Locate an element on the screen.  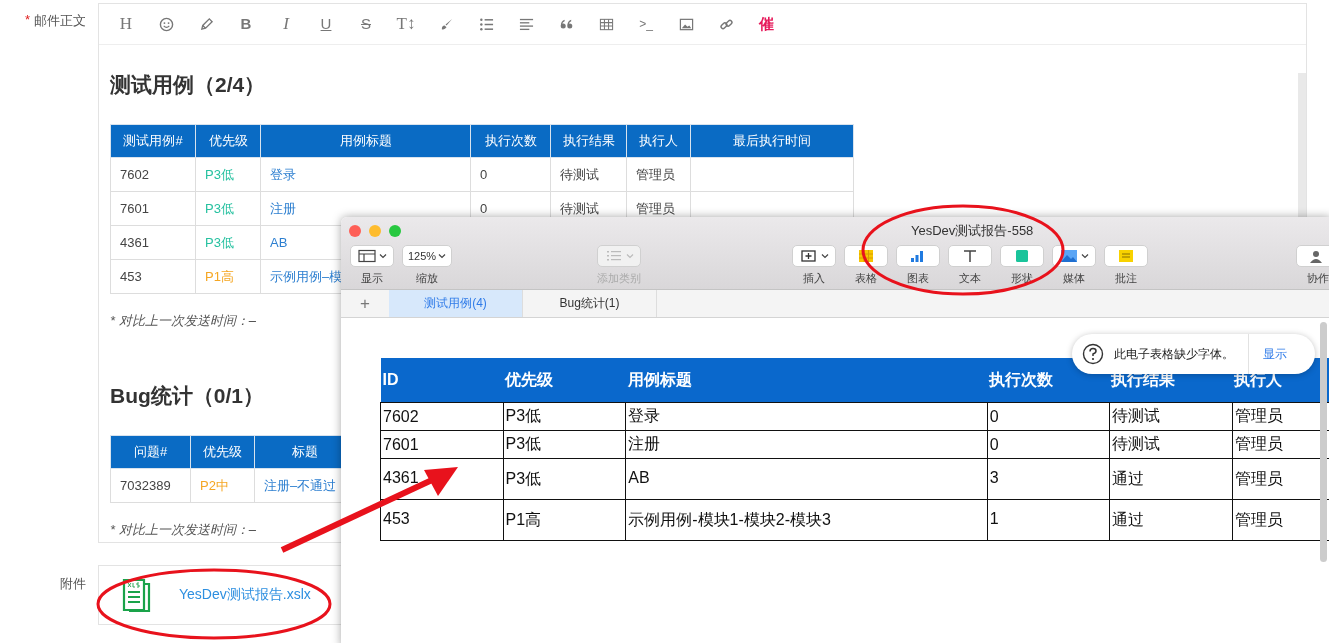
toolbar-label: 协作 is located at coordinates (1318, 278).